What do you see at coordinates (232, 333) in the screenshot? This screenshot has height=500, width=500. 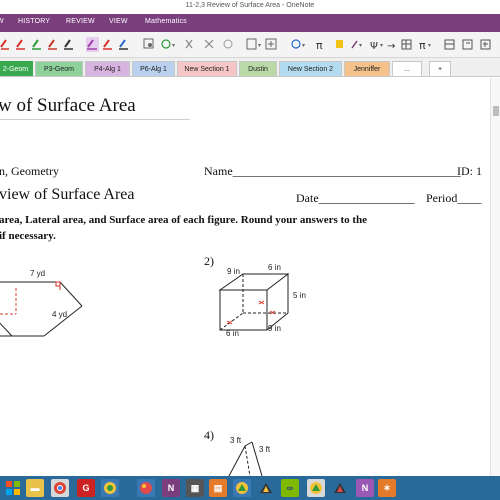 I see `fig2-bottom-left-label: 6 in` at bounding box center [232, 333].